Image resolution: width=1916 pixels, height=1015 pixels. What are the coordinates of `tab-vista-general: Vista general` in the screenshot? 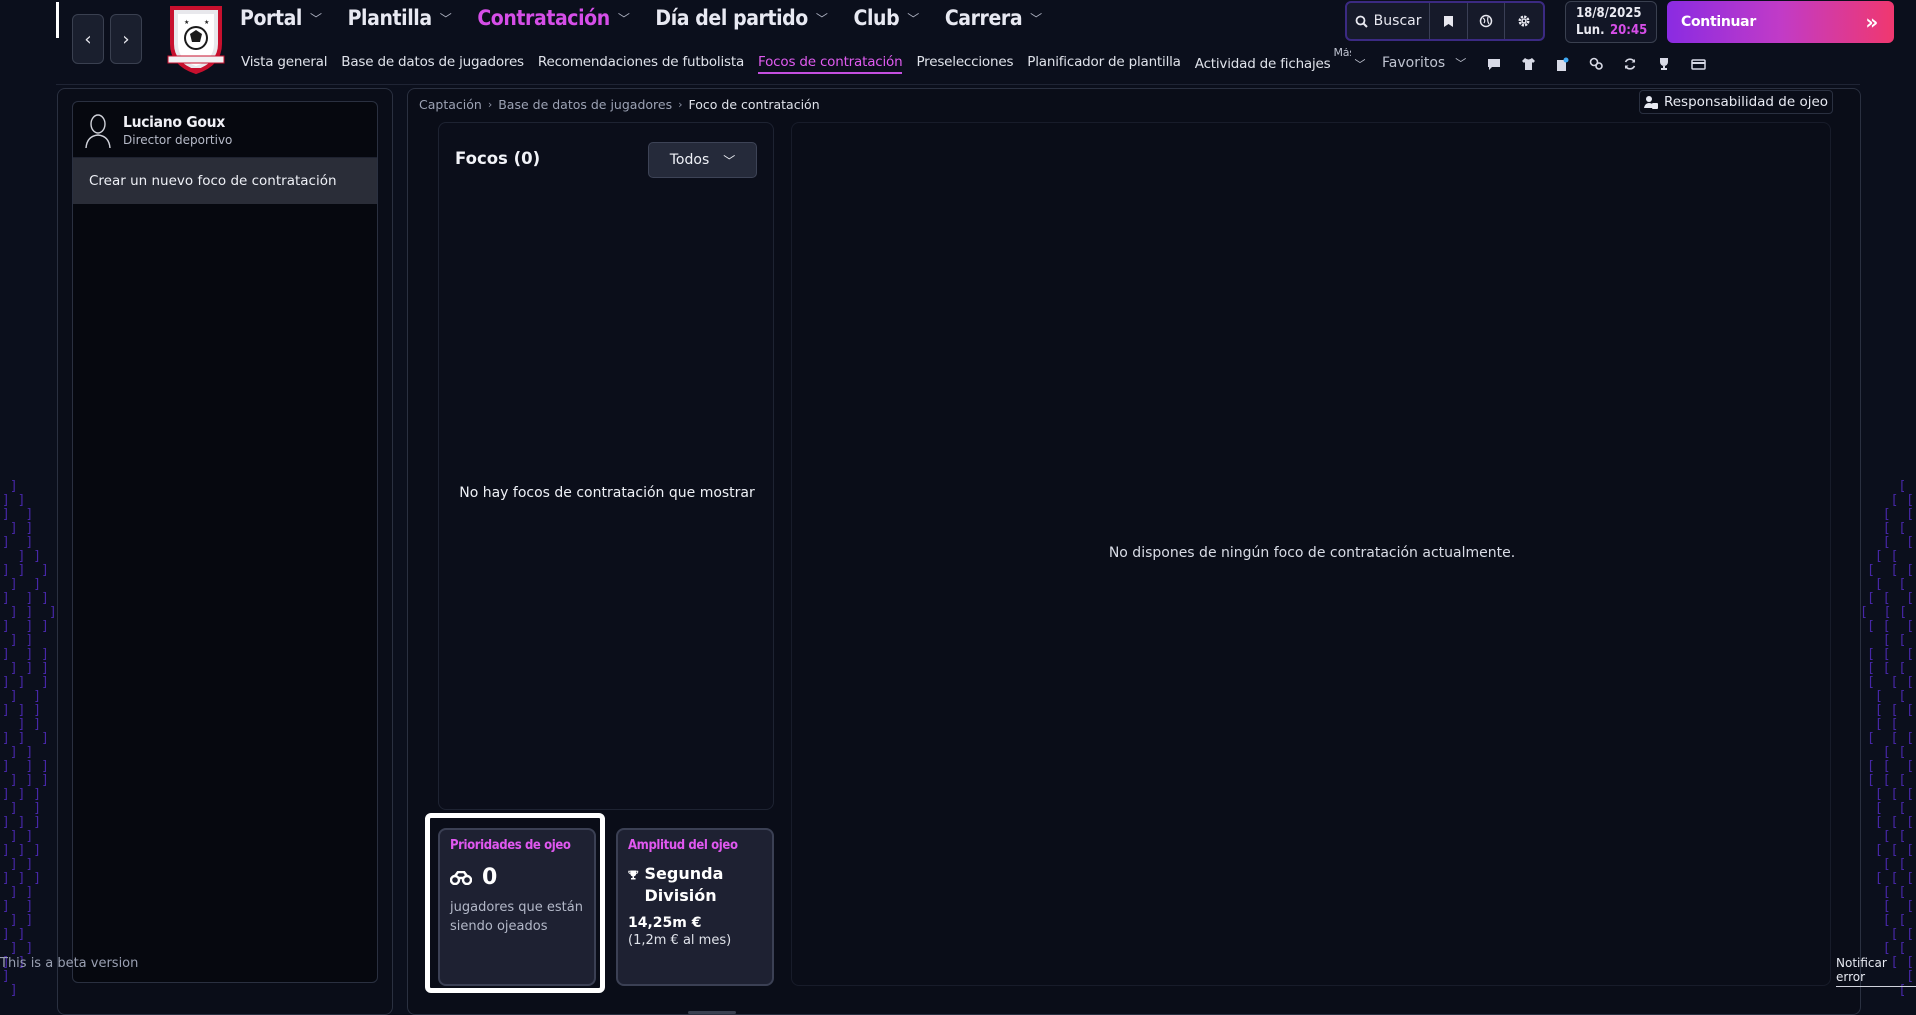 It's located at (284, 64).